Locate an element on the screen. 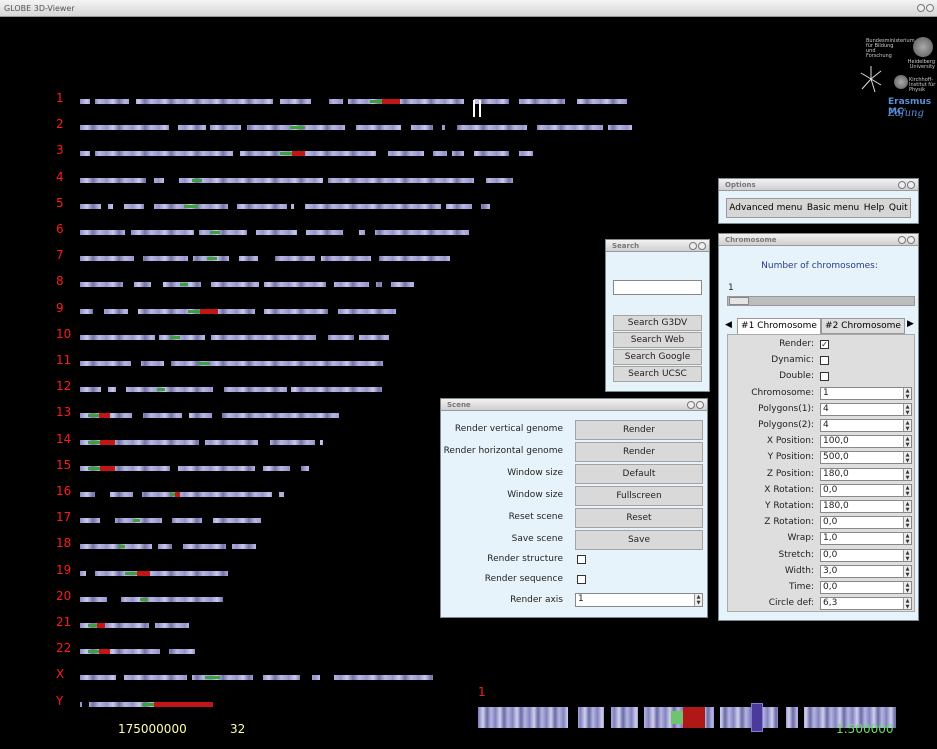 This screenshot has width=937, height=749. chromosome-label: 13 is located at coordinates (66, 412).